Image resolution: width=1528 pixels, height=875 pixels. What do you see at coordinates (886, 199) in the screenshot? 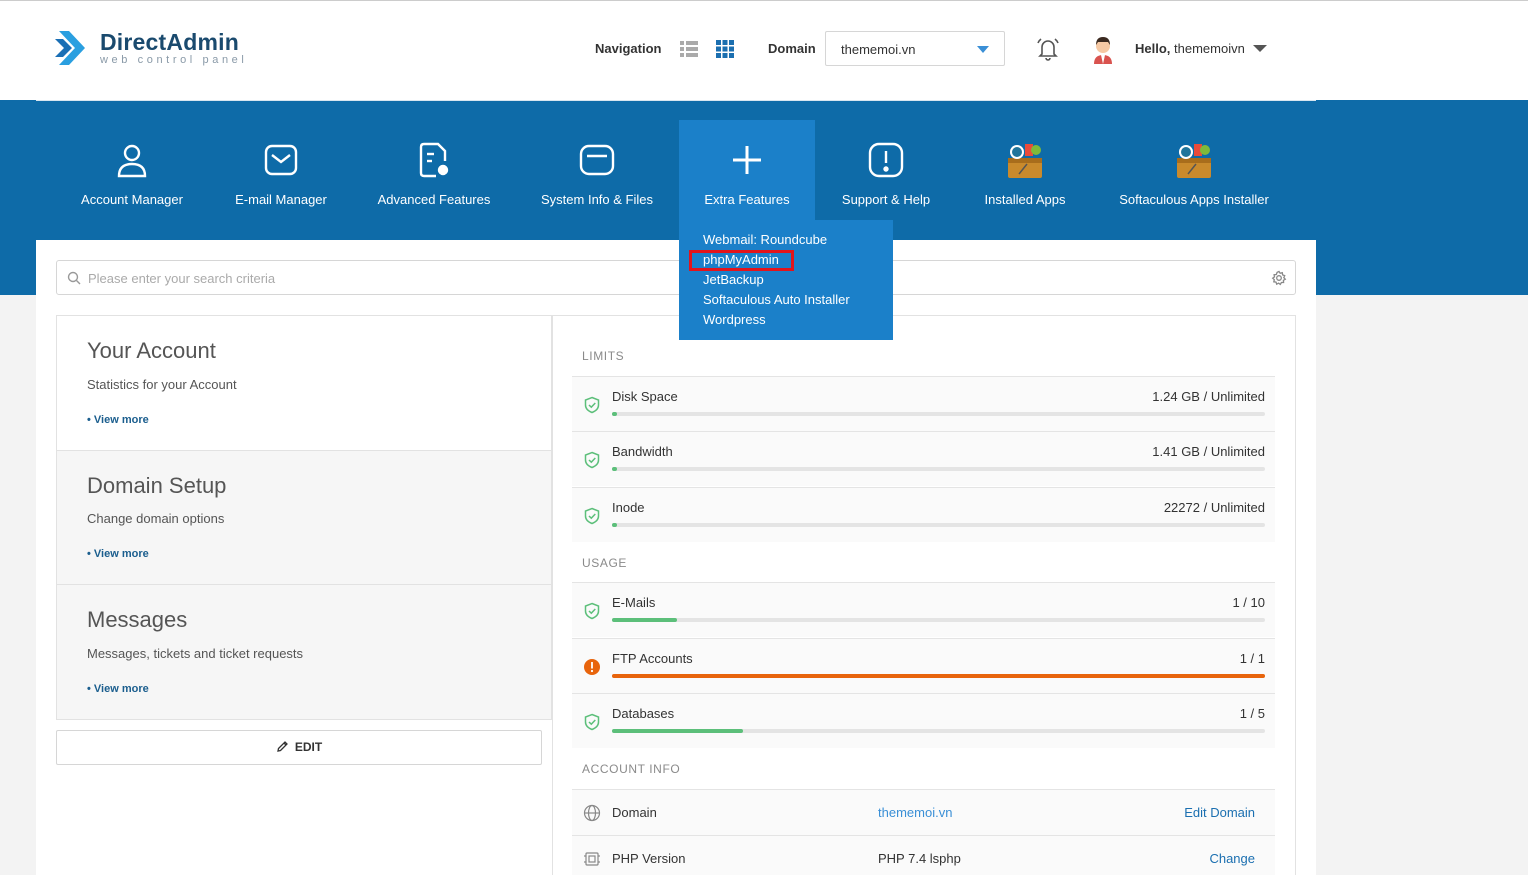
I see `nav-label: Support & Help` at bounding box center [886, 199].